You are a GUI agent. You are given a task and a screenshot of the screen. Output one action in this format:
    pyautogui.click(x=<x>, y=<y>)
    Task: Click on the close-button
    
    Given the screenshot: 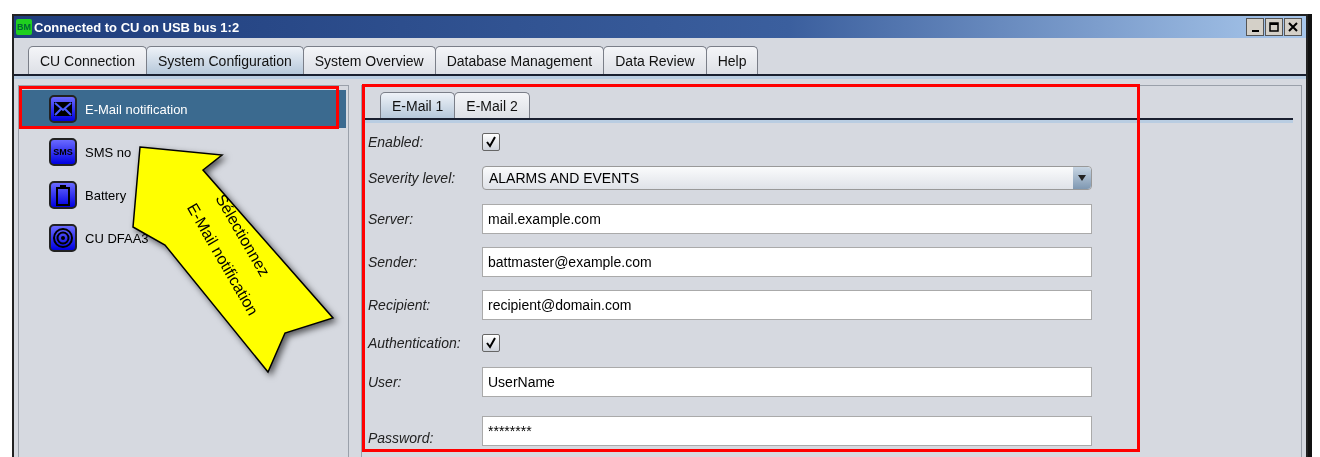 What is the action you would take?
    pyautogui.click(x=1293, y=27)
    